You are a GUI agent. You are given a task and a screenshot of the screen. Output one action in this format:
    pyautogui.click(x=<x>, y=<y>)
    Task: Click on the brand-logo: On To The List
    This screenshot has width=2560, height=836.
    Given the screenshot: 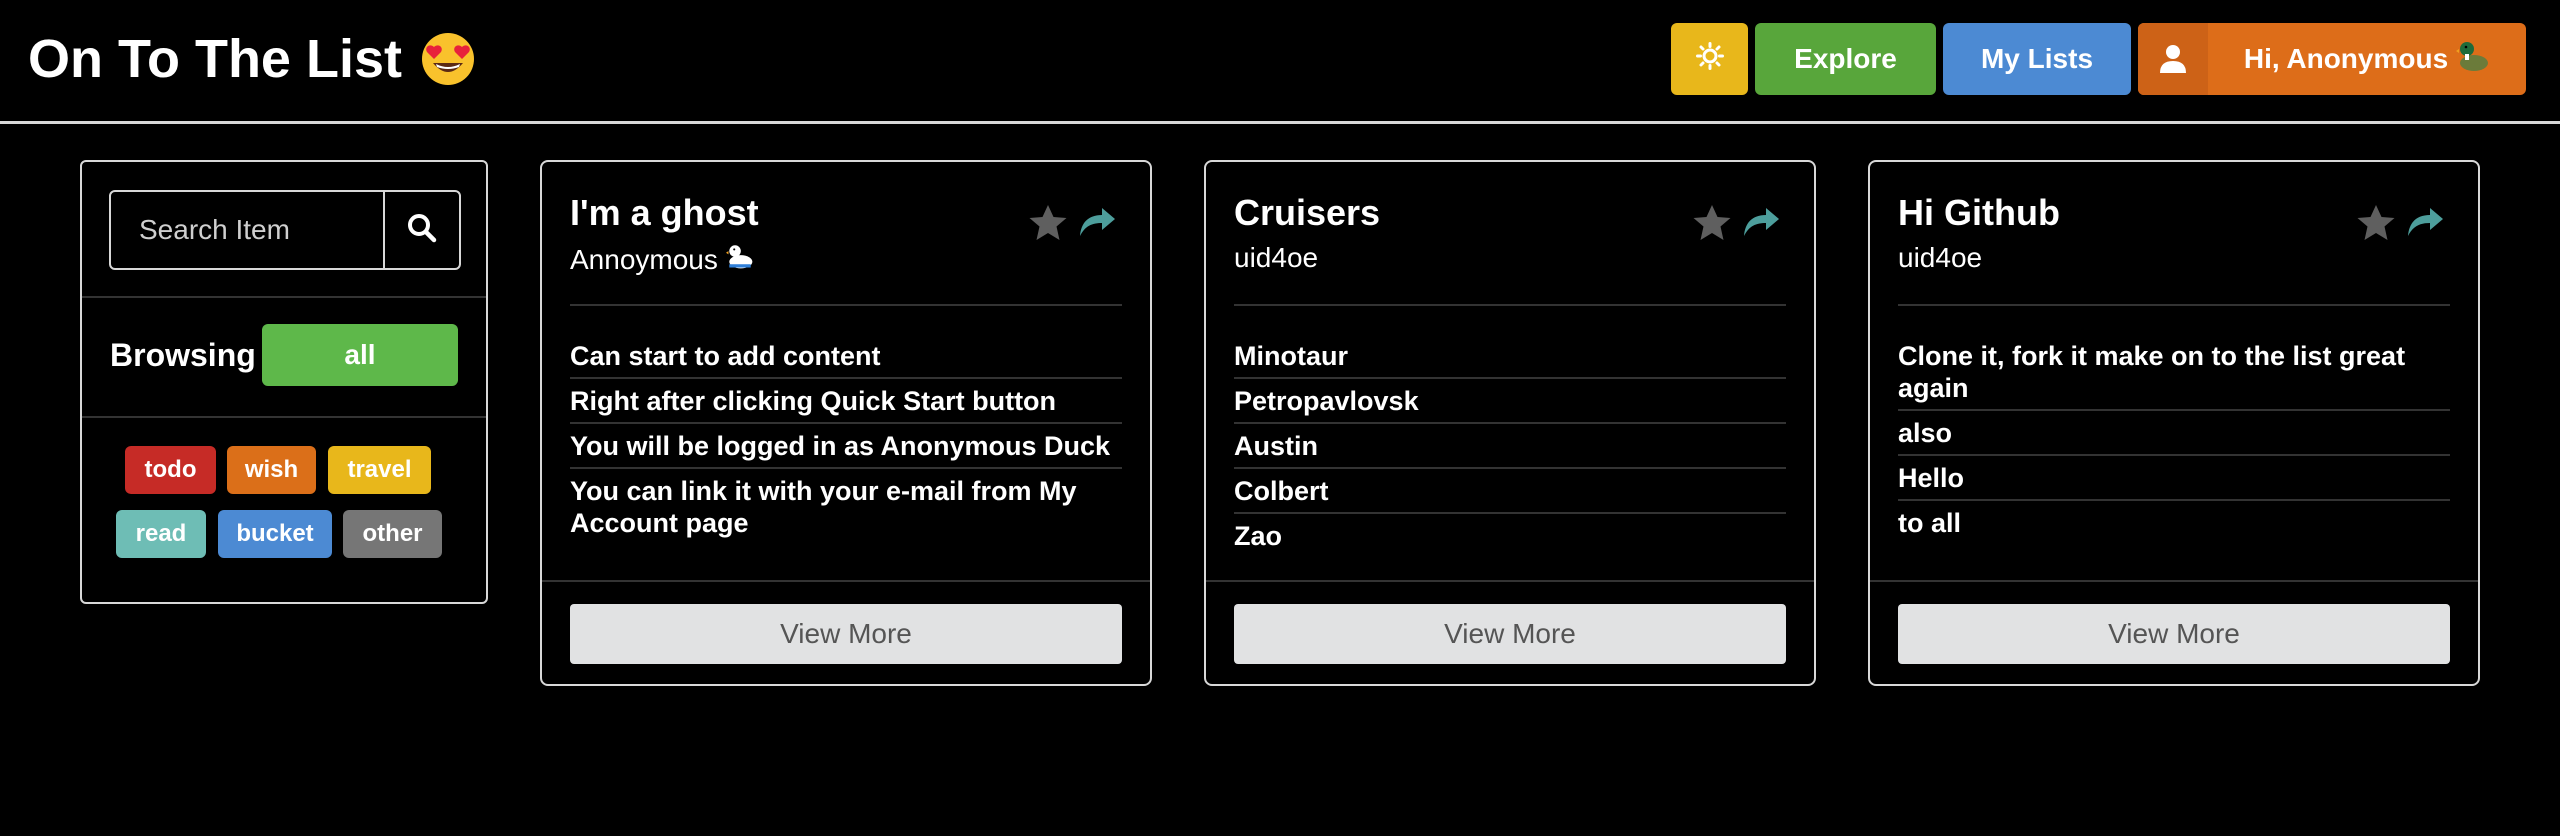 What is the action you would take?
    pyautogui.click(x=252, y=59)
    